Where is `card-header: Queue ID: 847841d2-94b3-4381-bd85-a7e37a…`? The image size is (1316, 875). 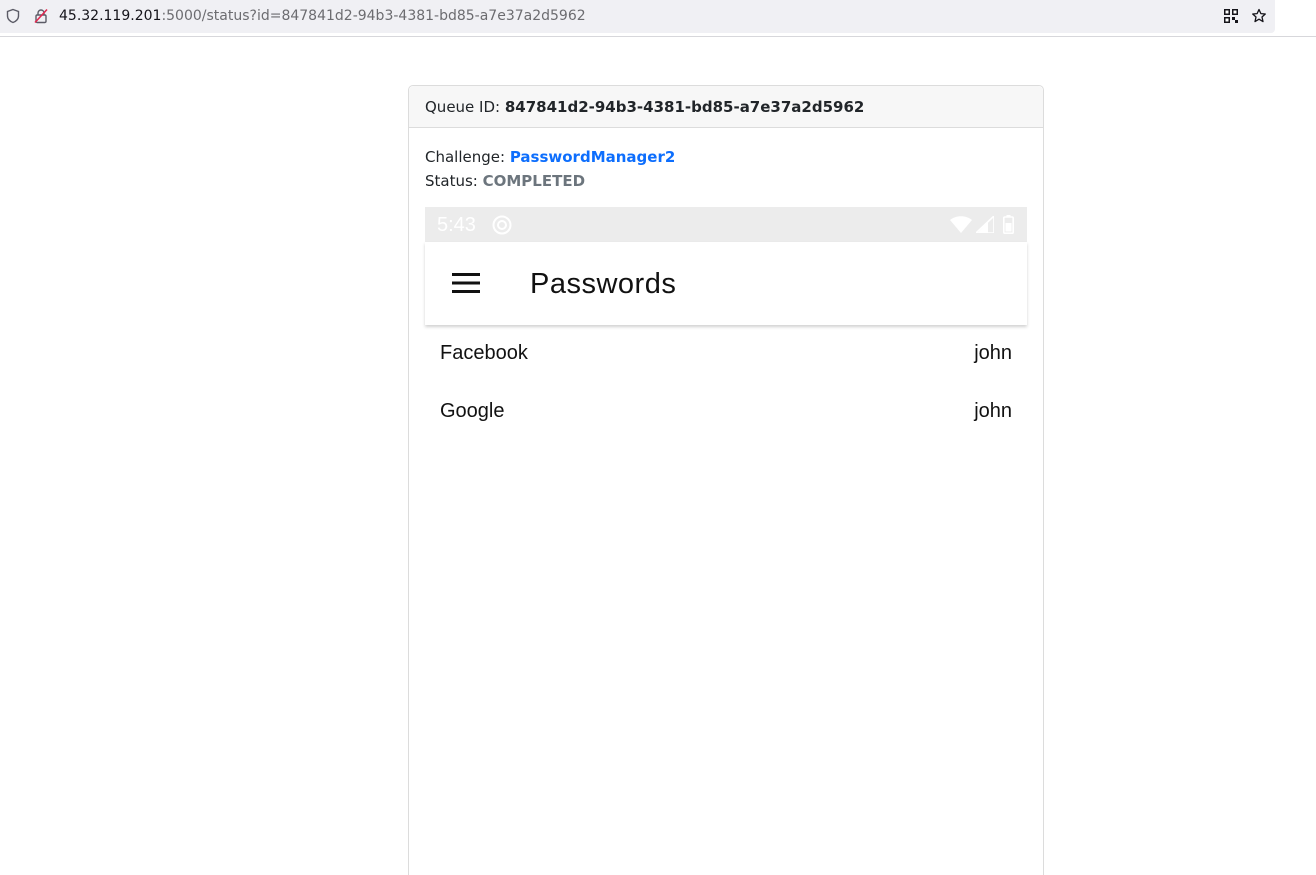 card-header: Queue ID: 847841d2-94b3-4381-bd85-a7e37a… is located at coordinates (726, 107).